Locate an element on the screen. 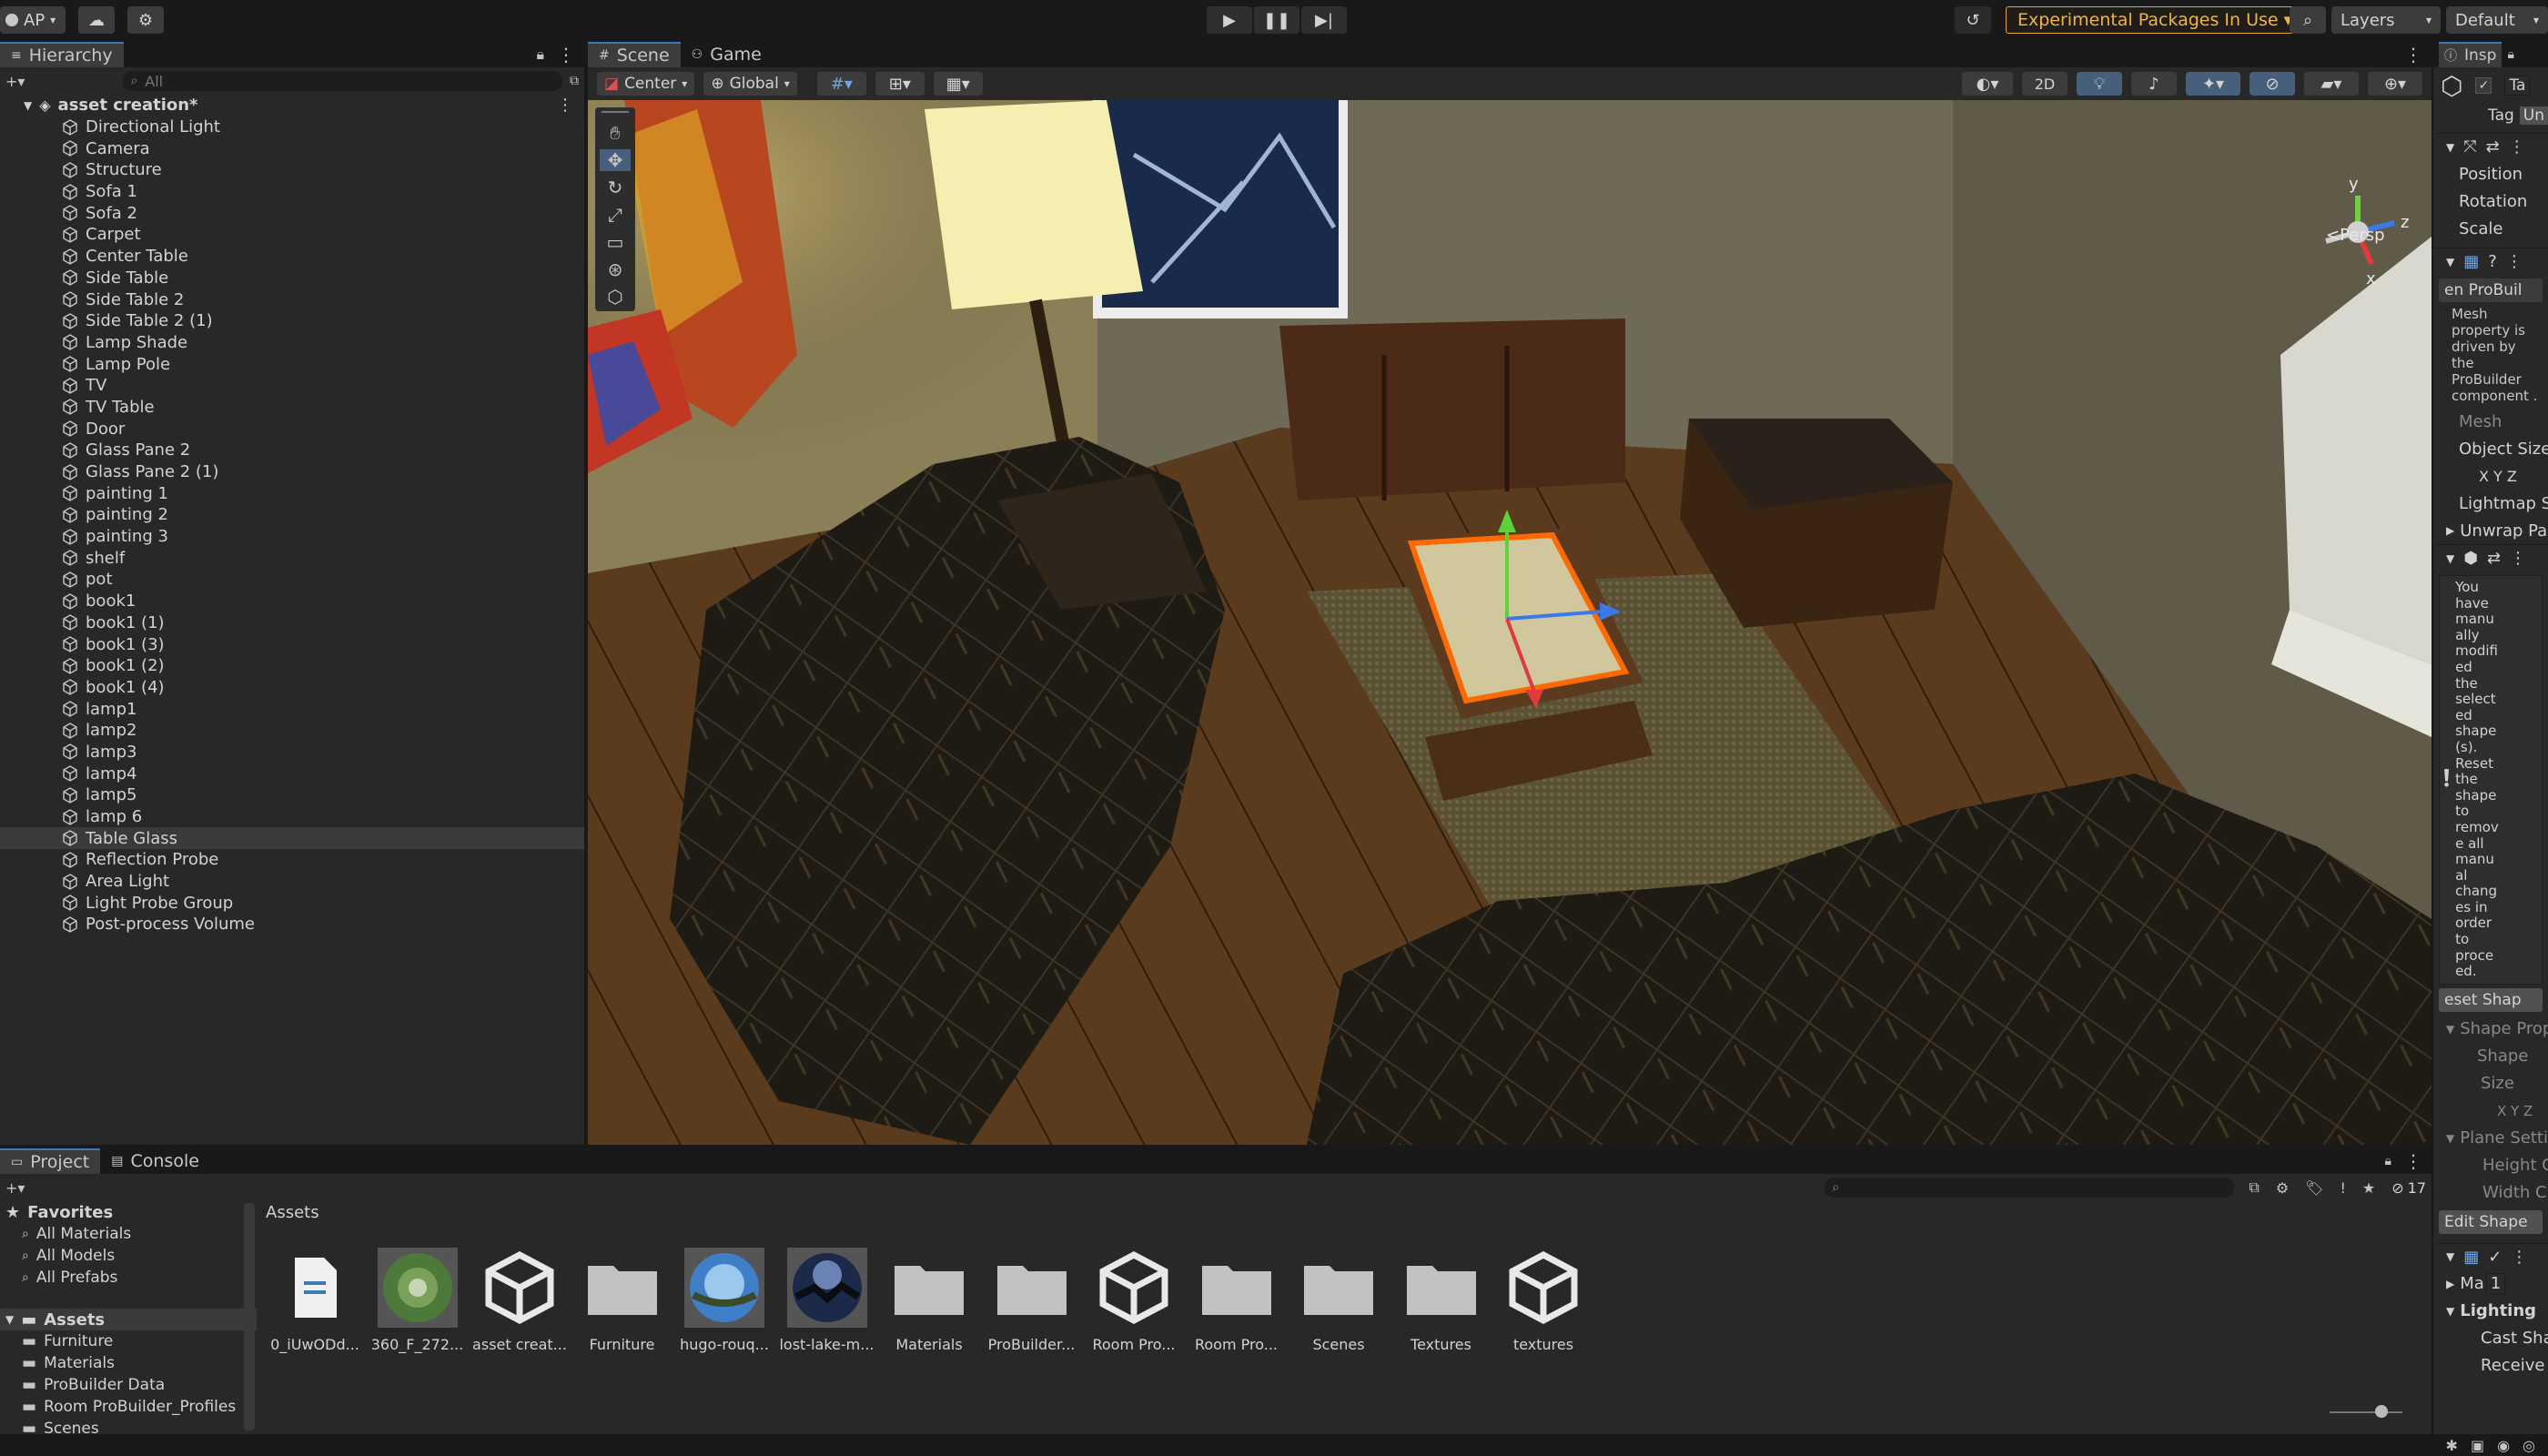 The width and height of the screenshot is (2548, 1456). asset-item: Materials is located at coordinates (929, 1300).